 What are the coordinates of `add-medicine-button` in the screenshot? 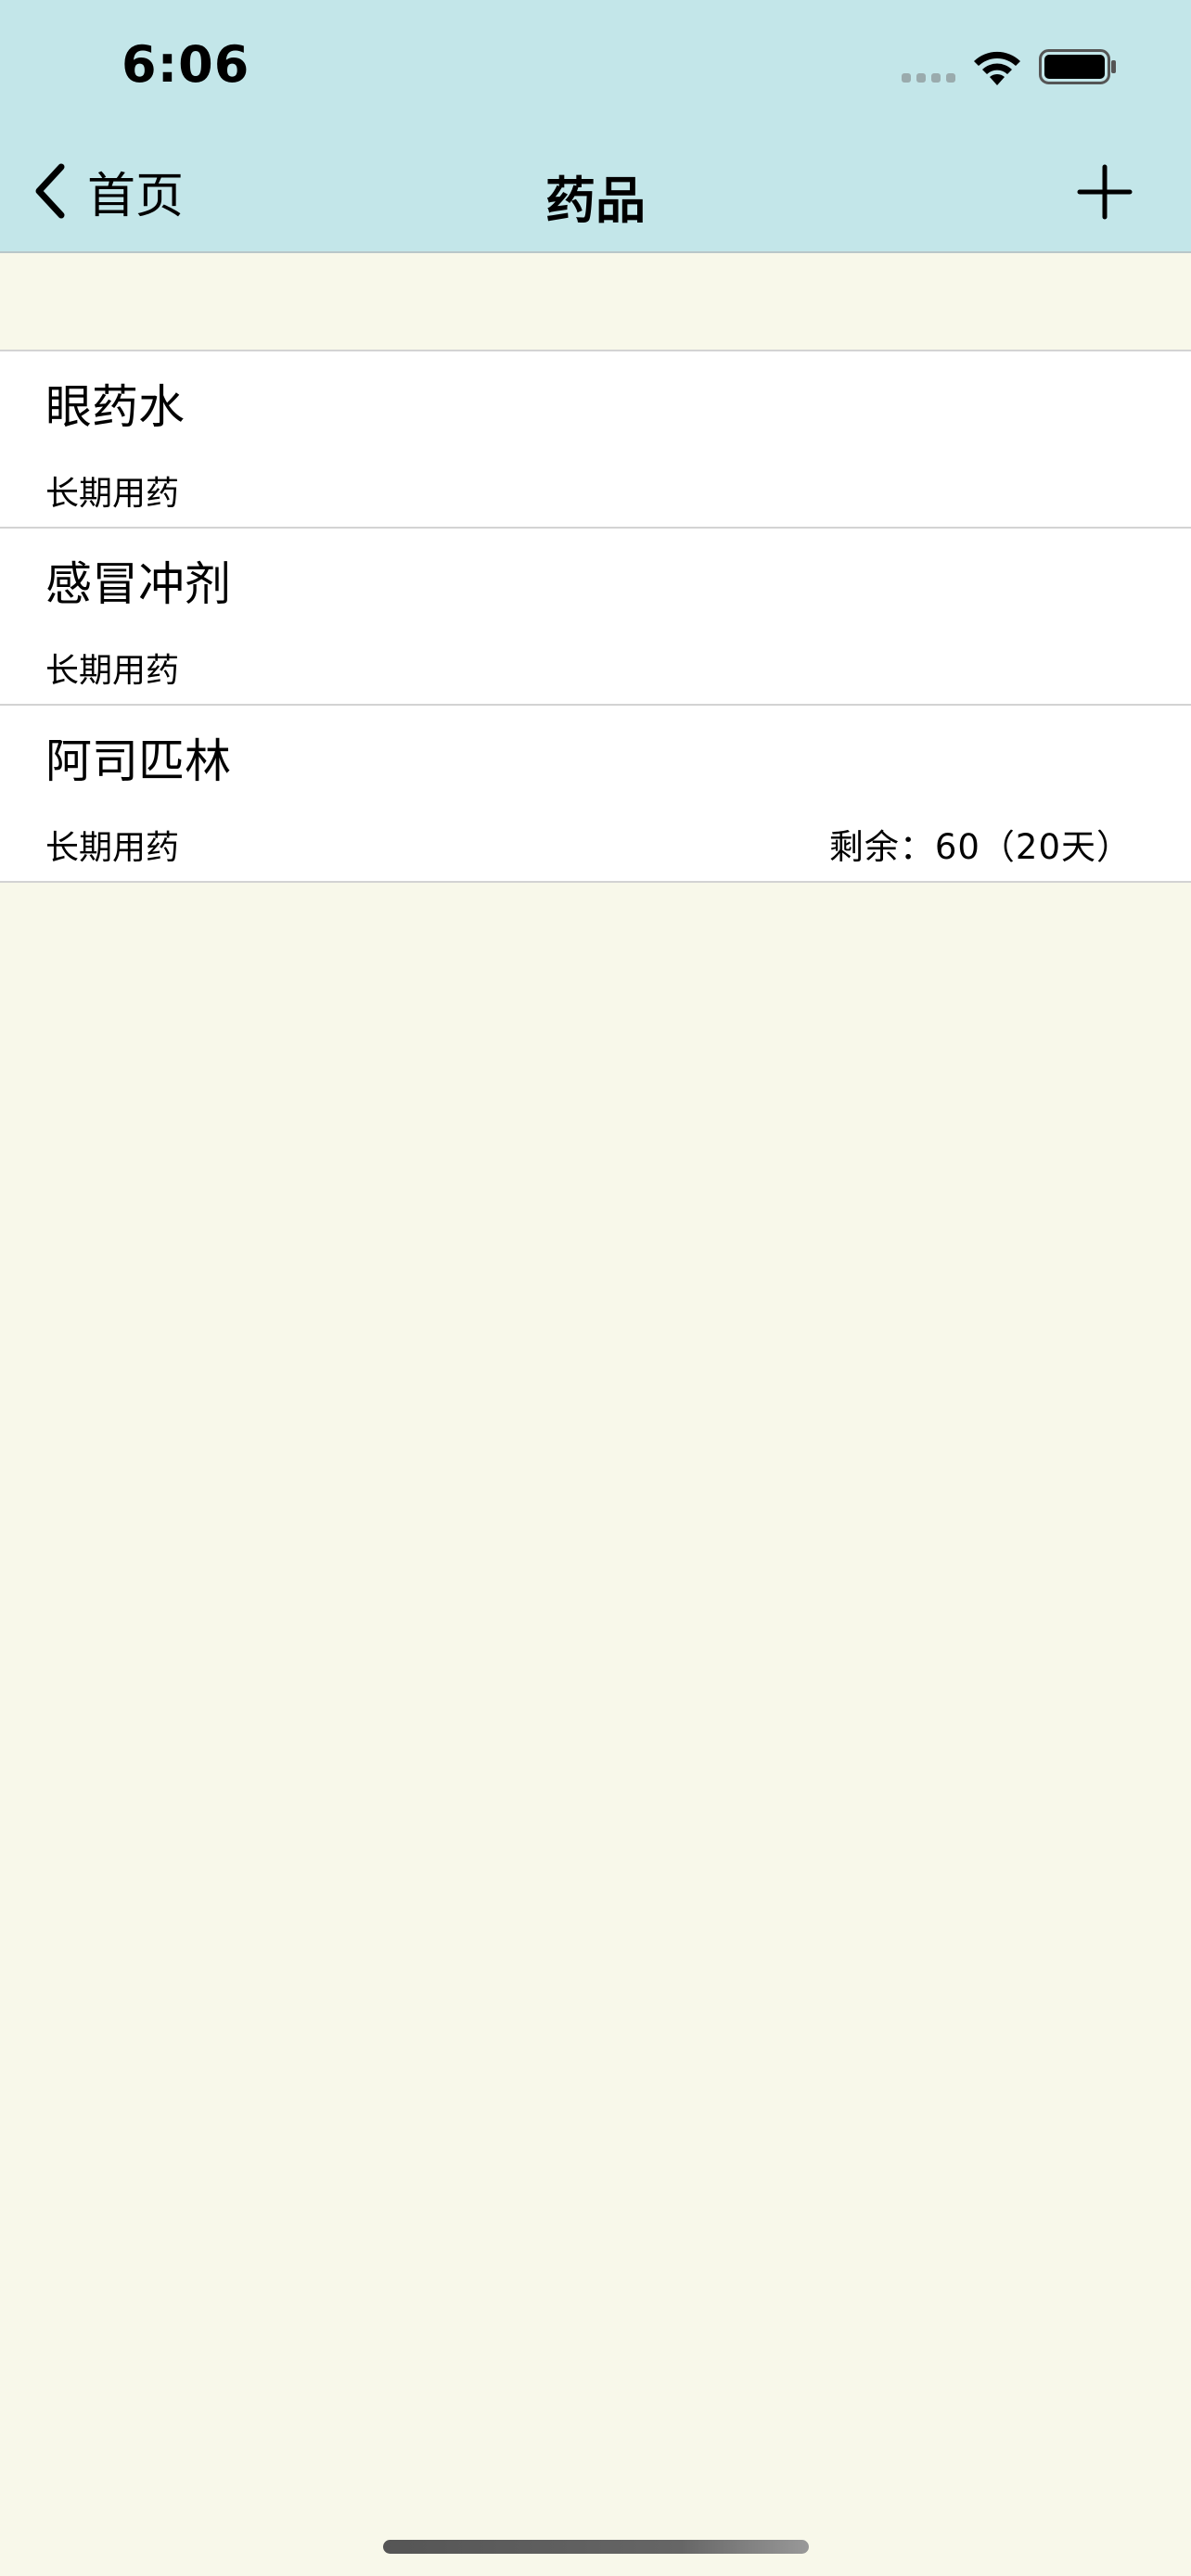 It's located at (1104, 192).